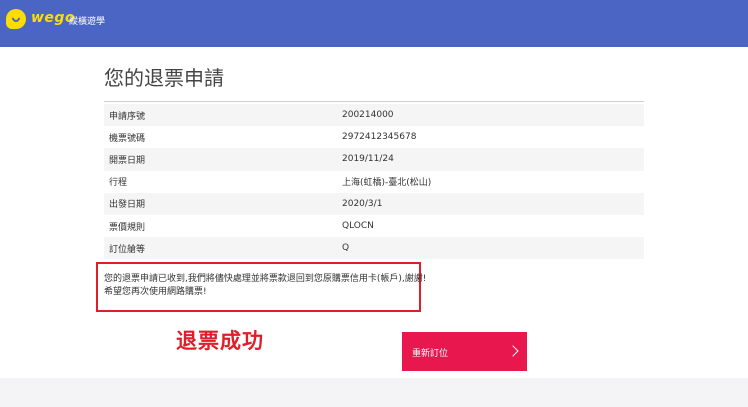  What do you see at coordinates (374, 248) in the screenshot?
I see `table-row: 訂位艙等 Q` at bounding box center [374, 248].